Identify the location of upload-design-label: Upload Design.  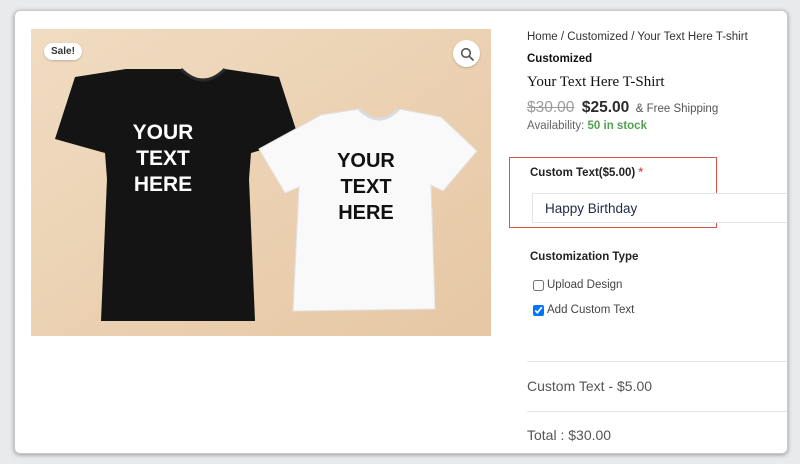
(585, 285).